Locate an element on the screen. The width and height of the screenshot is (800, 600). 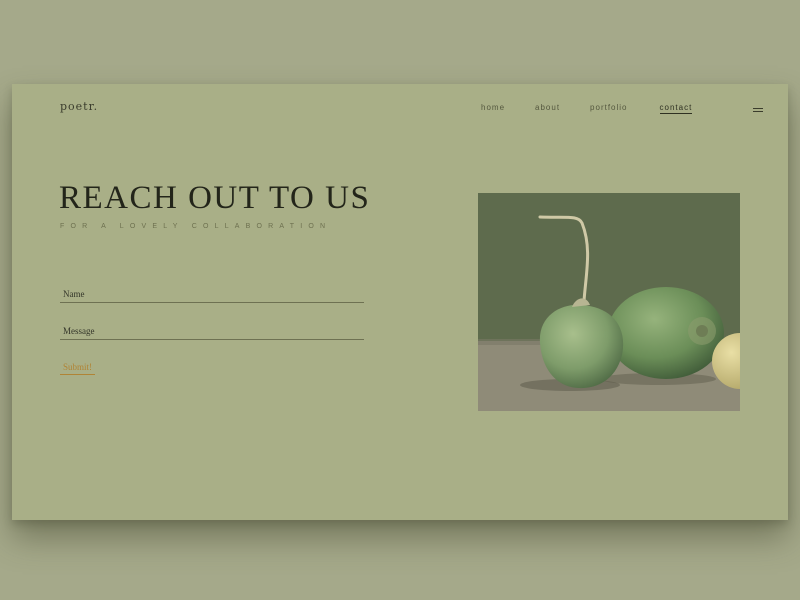
message-input is located at coordinates (213, 331).